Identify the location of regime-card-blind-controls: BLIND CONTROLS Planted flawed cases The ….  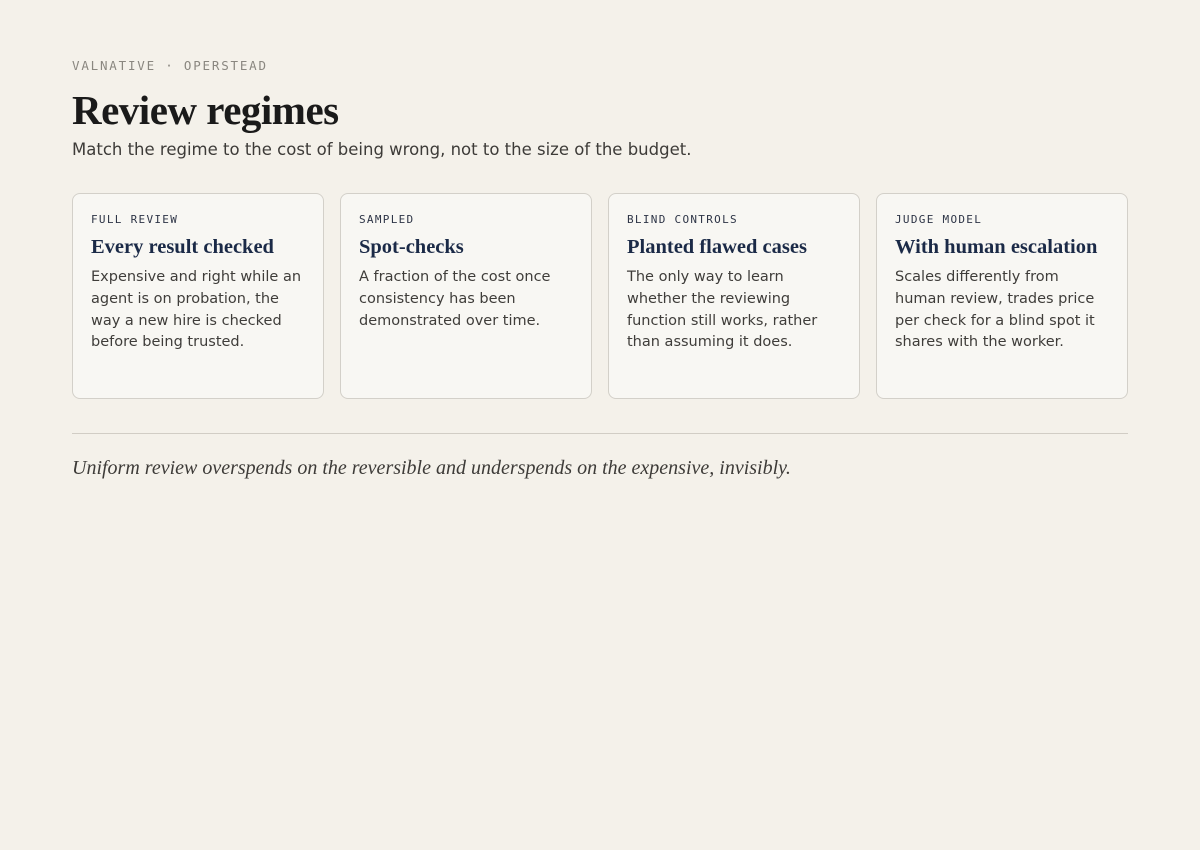
(734, 296).